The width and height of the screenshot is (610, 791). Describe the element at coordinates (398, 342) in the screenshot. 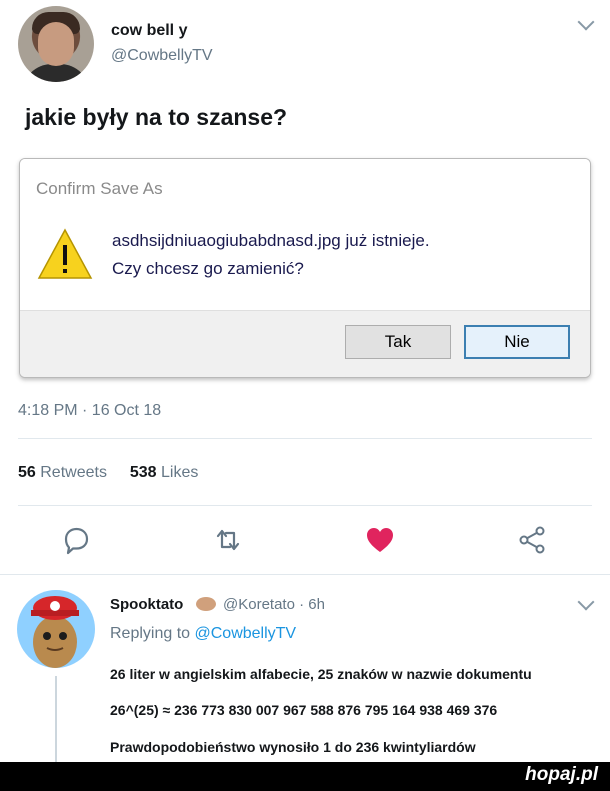

I see `yes-button: Tak` at that location.